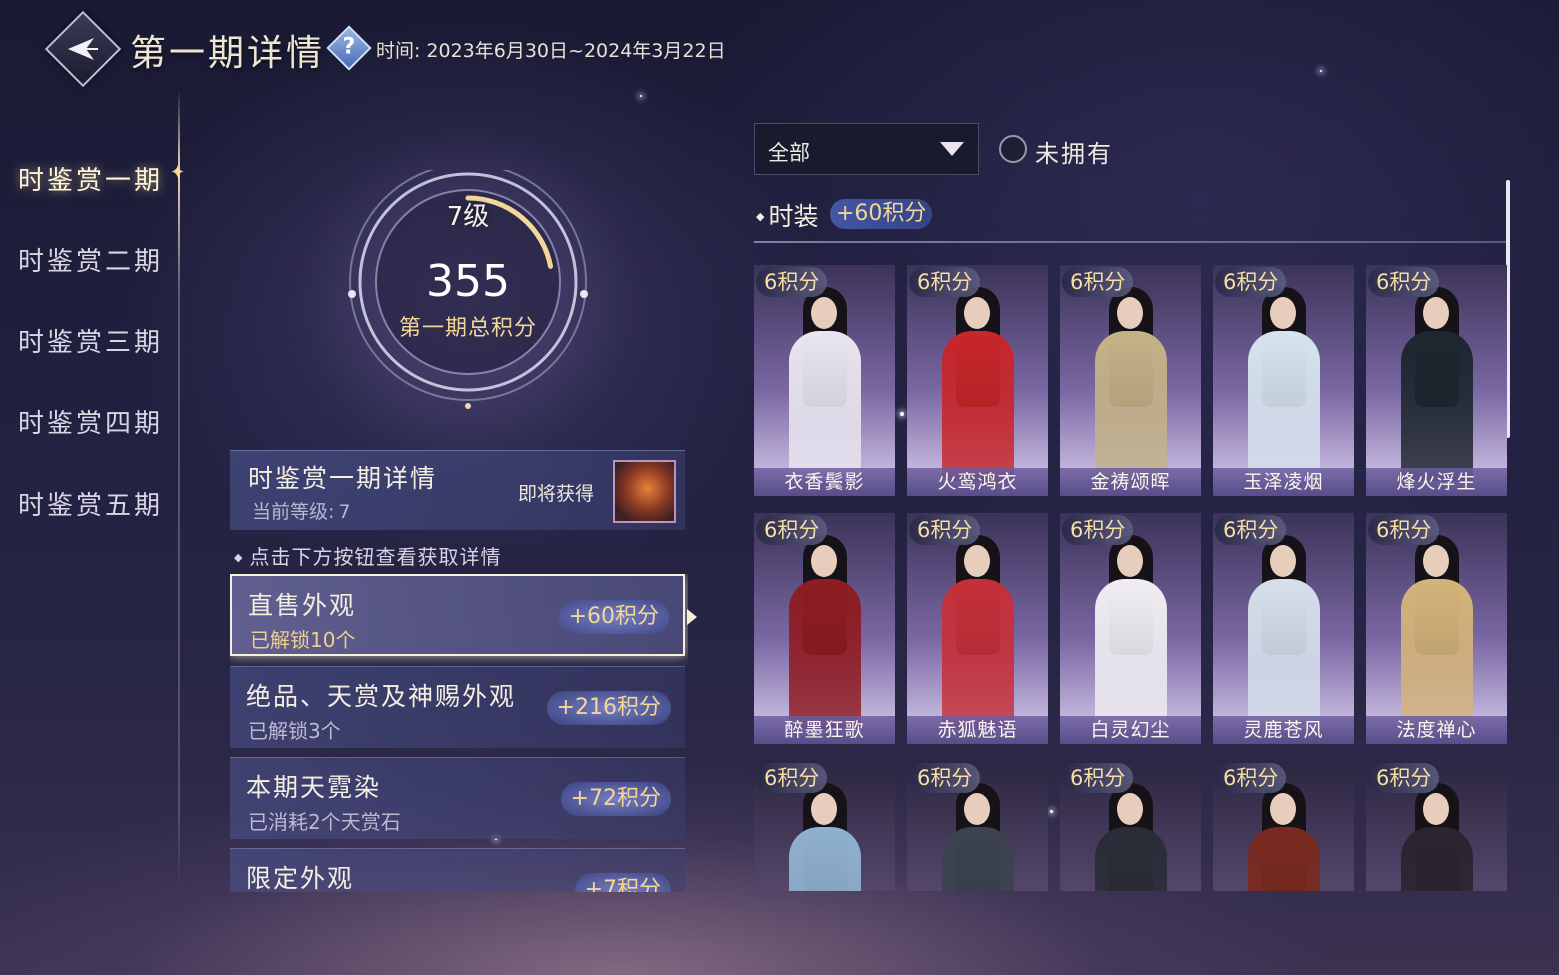  Describe the element at coordinates (467, 328) in the screenshot. I see `score-caption: 第一期总积分` at that location.